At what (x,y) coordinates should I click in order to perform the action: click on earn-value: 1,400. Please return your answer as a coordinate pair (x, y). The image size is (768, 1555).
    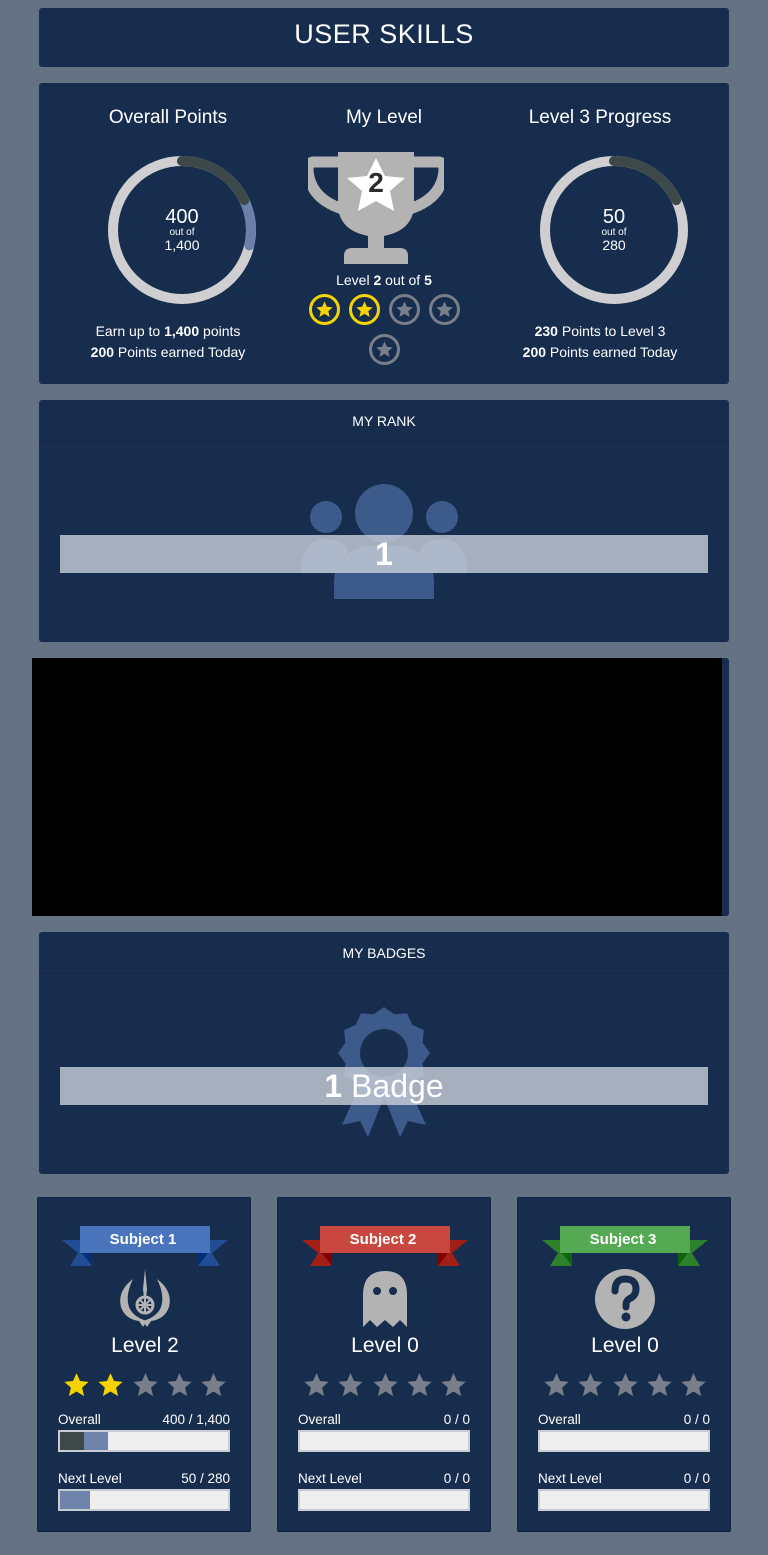
    Looking at the image, I should click on (182, 331).